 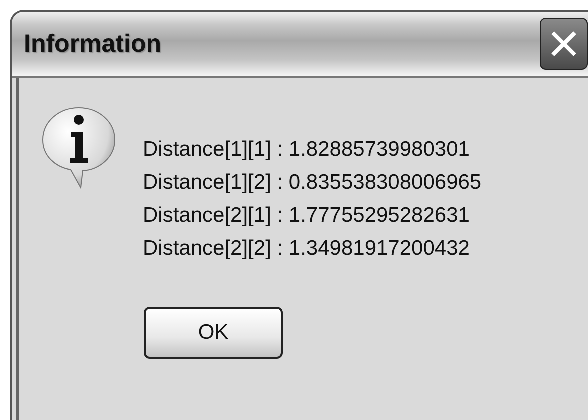 I want to click on info-icon, so click(x=79, y=148).